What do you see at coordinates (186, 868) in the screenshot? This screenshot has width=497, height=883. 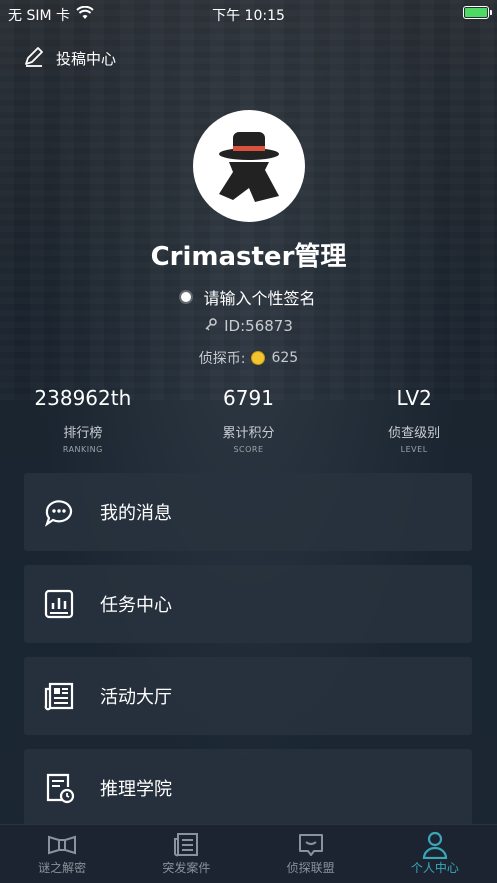 I see `tab-label: 突发案件` at bounding box center [186, 868].